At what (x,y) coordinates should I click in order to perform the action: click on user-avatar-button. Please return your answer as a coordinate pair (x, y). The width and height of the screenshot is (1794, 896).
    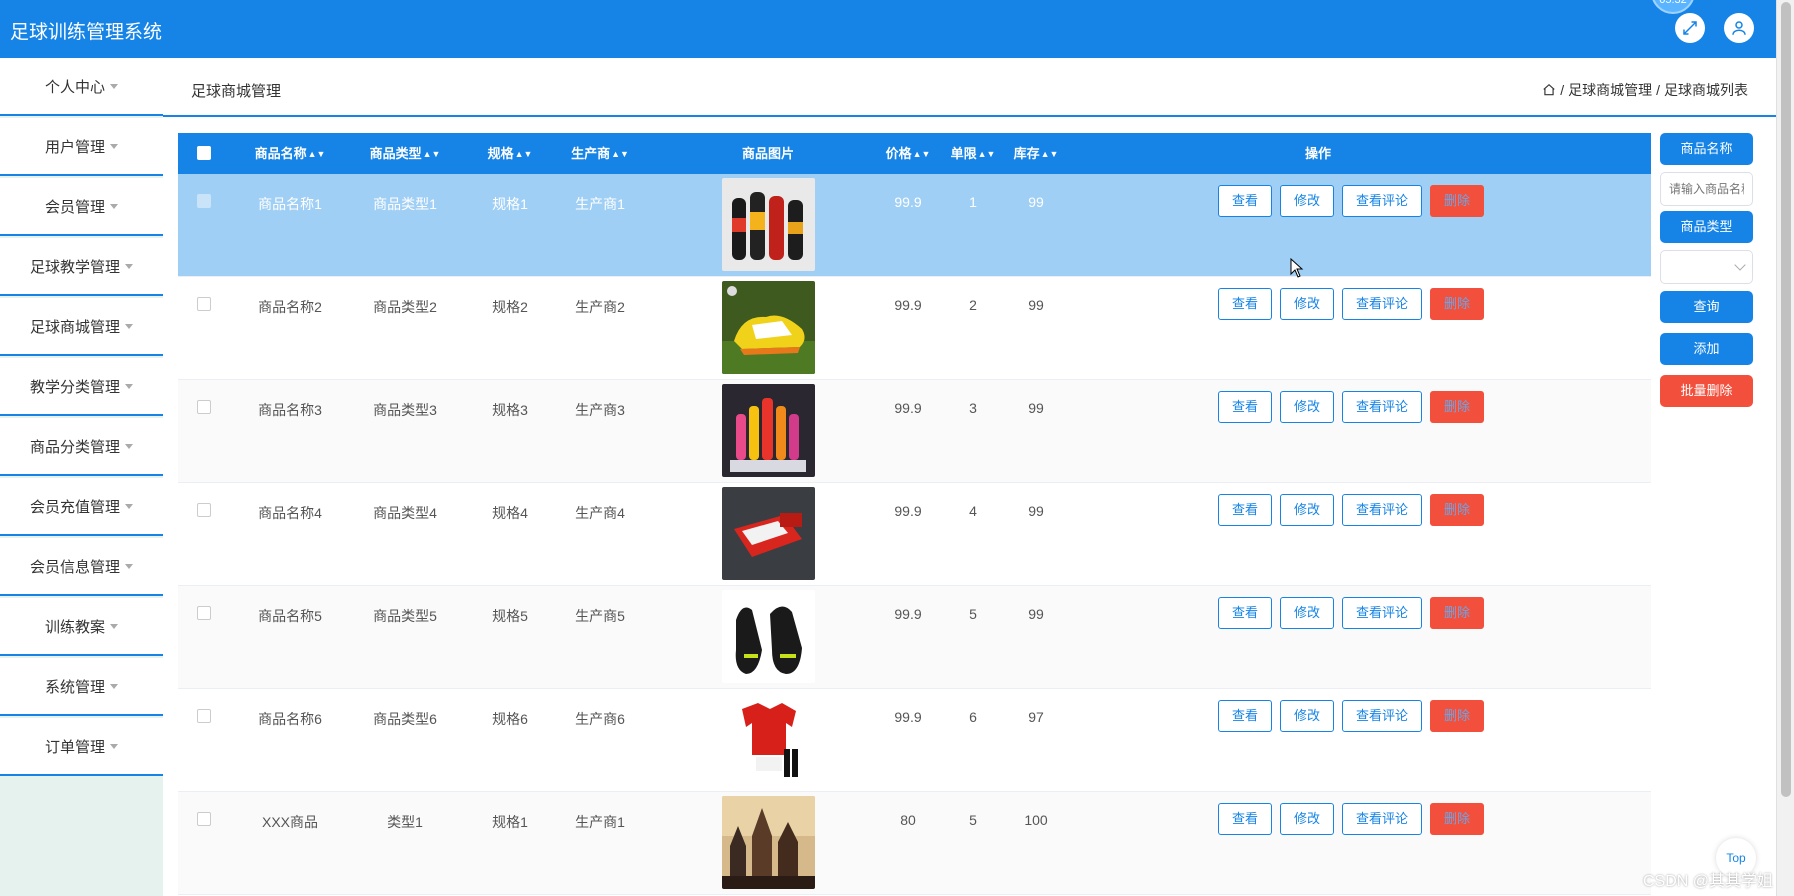
    Looking at the image, I should click on (1739, 28).